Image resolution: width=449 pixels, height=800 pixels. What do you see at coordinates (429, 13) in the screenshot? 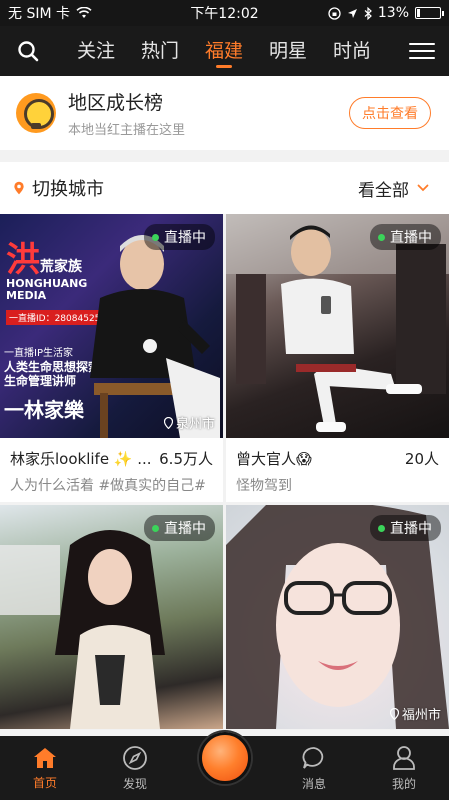
I see `battery-icon` at bounding box center [429, 13].